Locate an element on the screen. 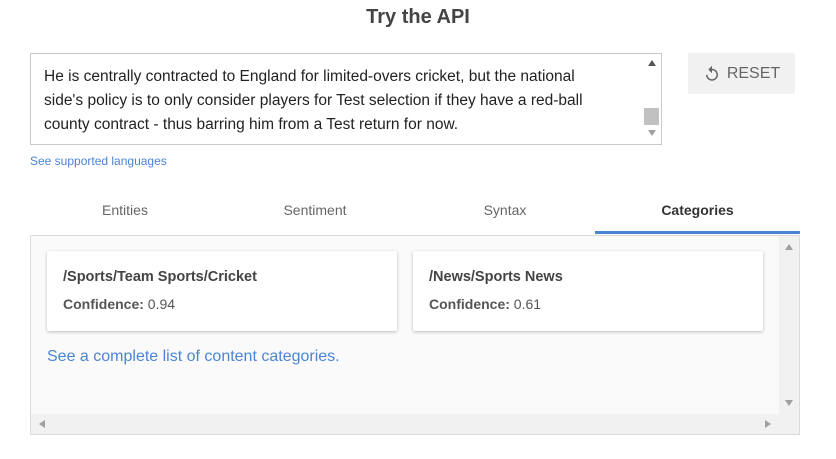 The width and height of the screenshot is (836, 459). category-name: /News/Sports News is located at coordinates (496, 277).